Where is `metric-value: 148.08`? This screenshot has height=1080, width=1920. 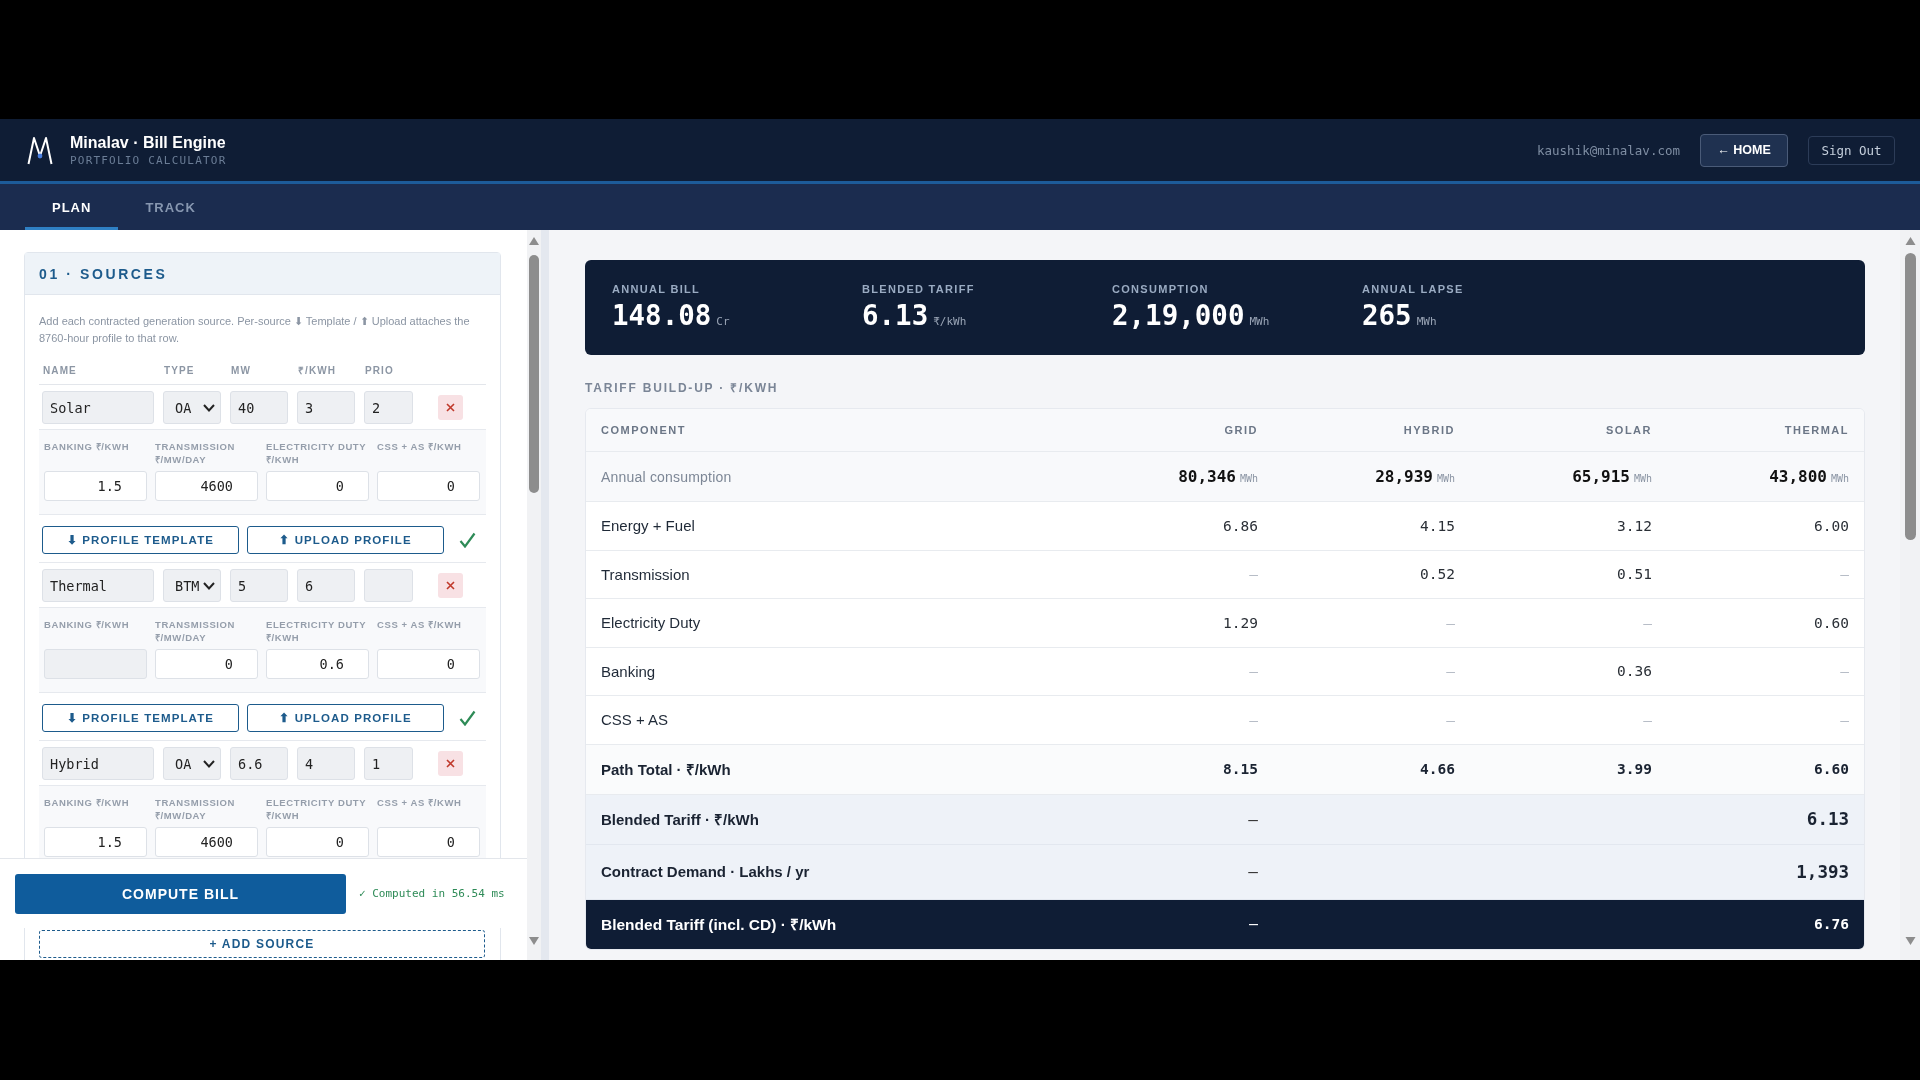 metric-value: 148.08 is located at coordinates (662, 315).